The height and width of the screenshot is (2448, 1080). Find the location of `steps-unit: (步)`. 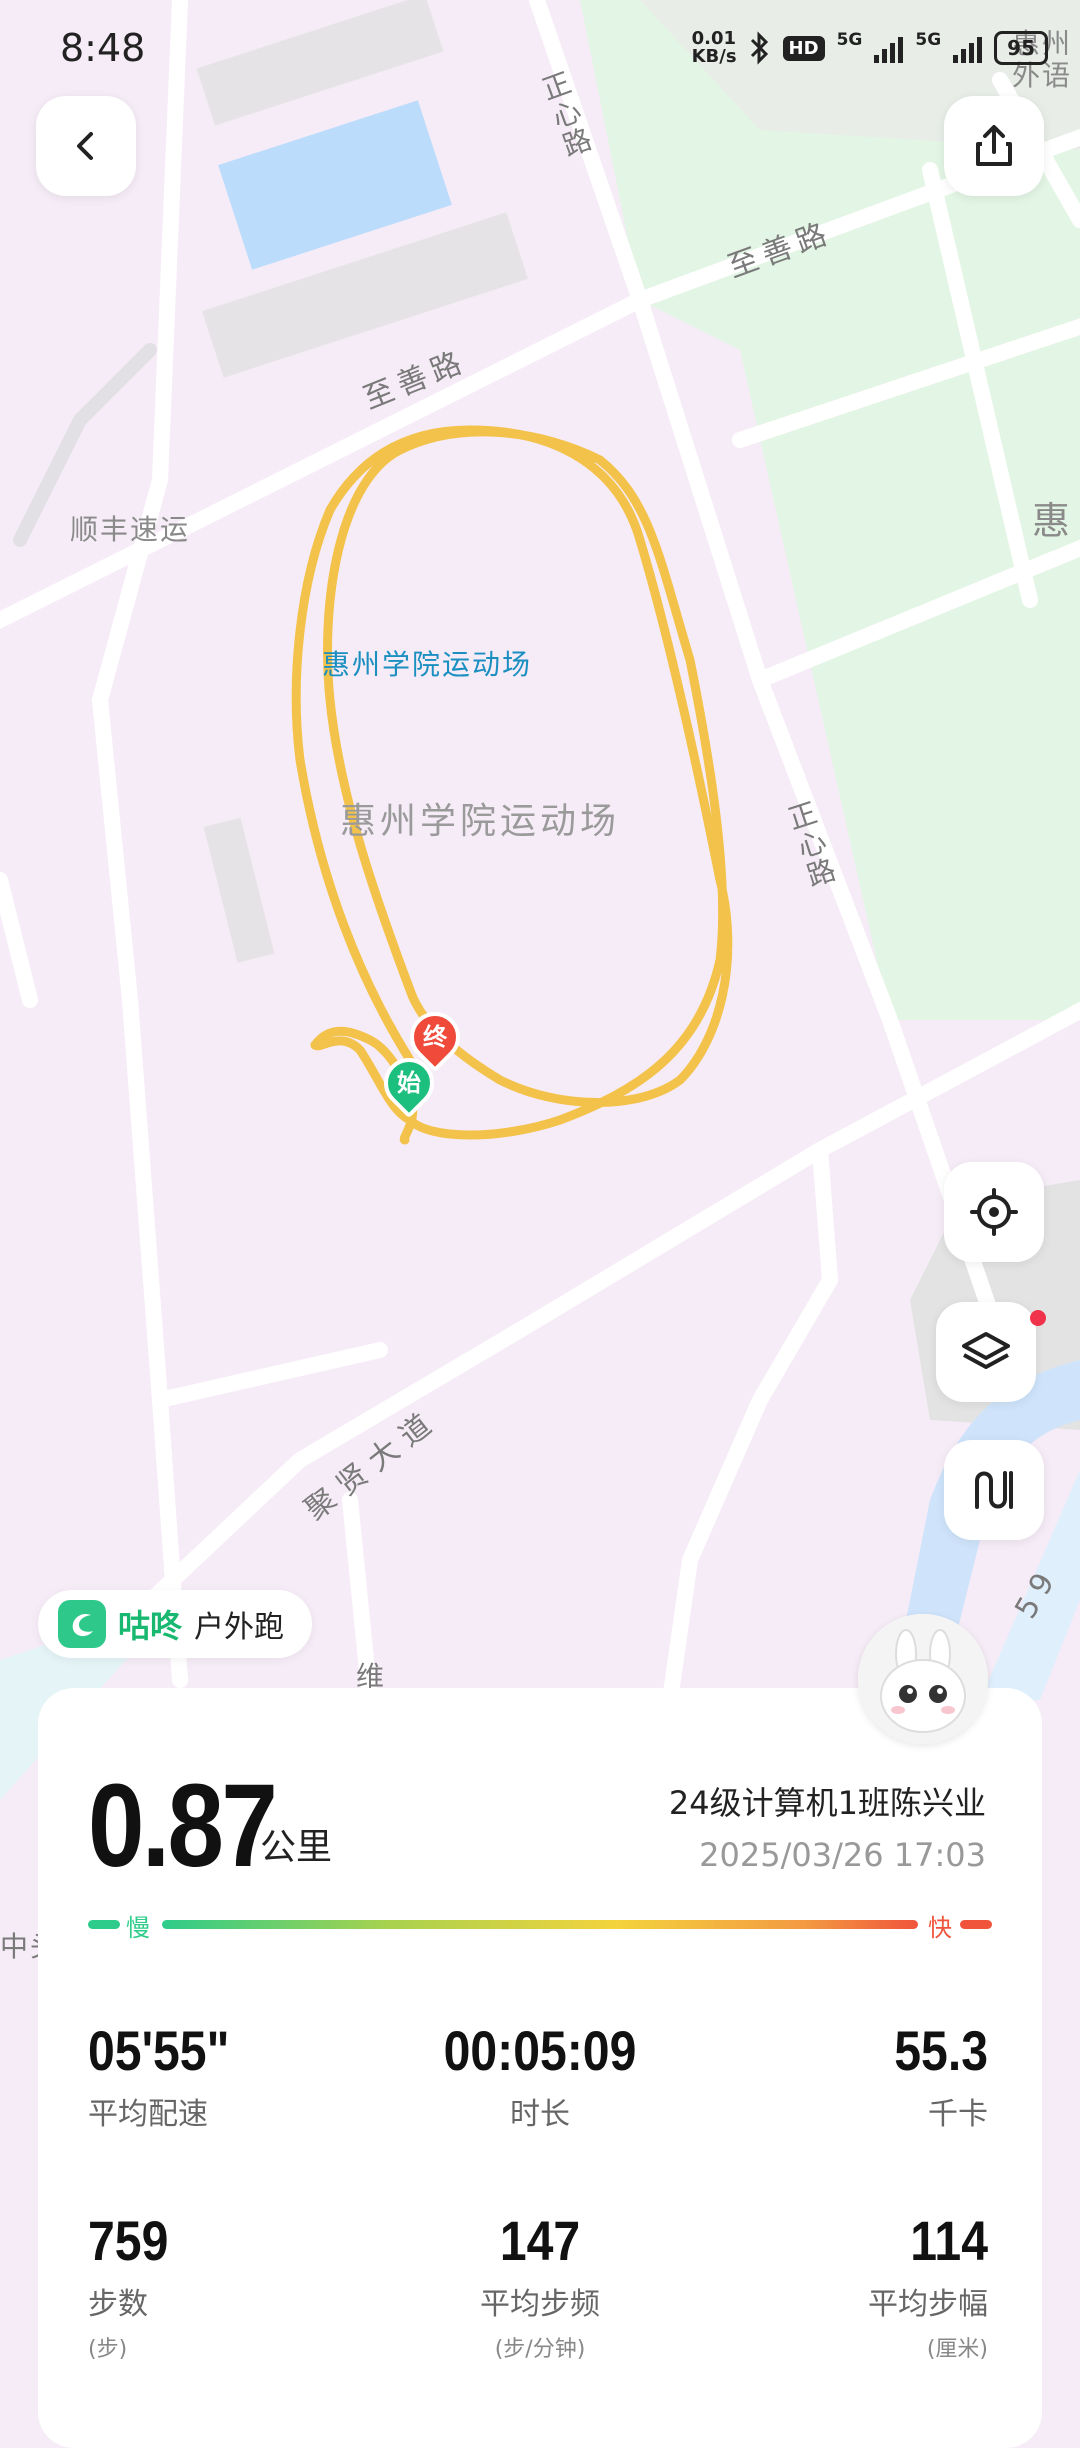

steps-unit: (步) is located at coordinates (108, 2349).